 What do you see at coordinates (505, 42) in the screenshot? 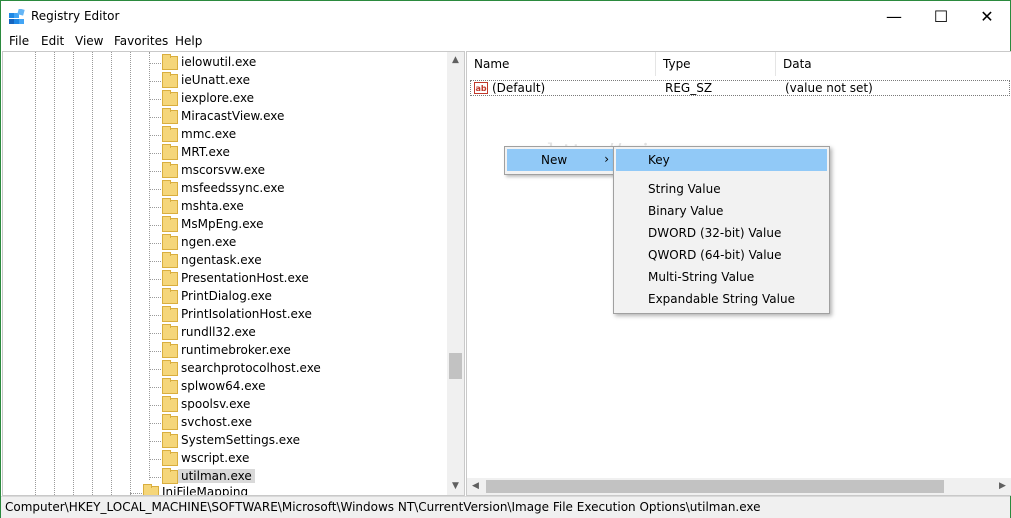
I see `menu-bar: File Edit View Favorites Help` at bounding box center [505, 42].